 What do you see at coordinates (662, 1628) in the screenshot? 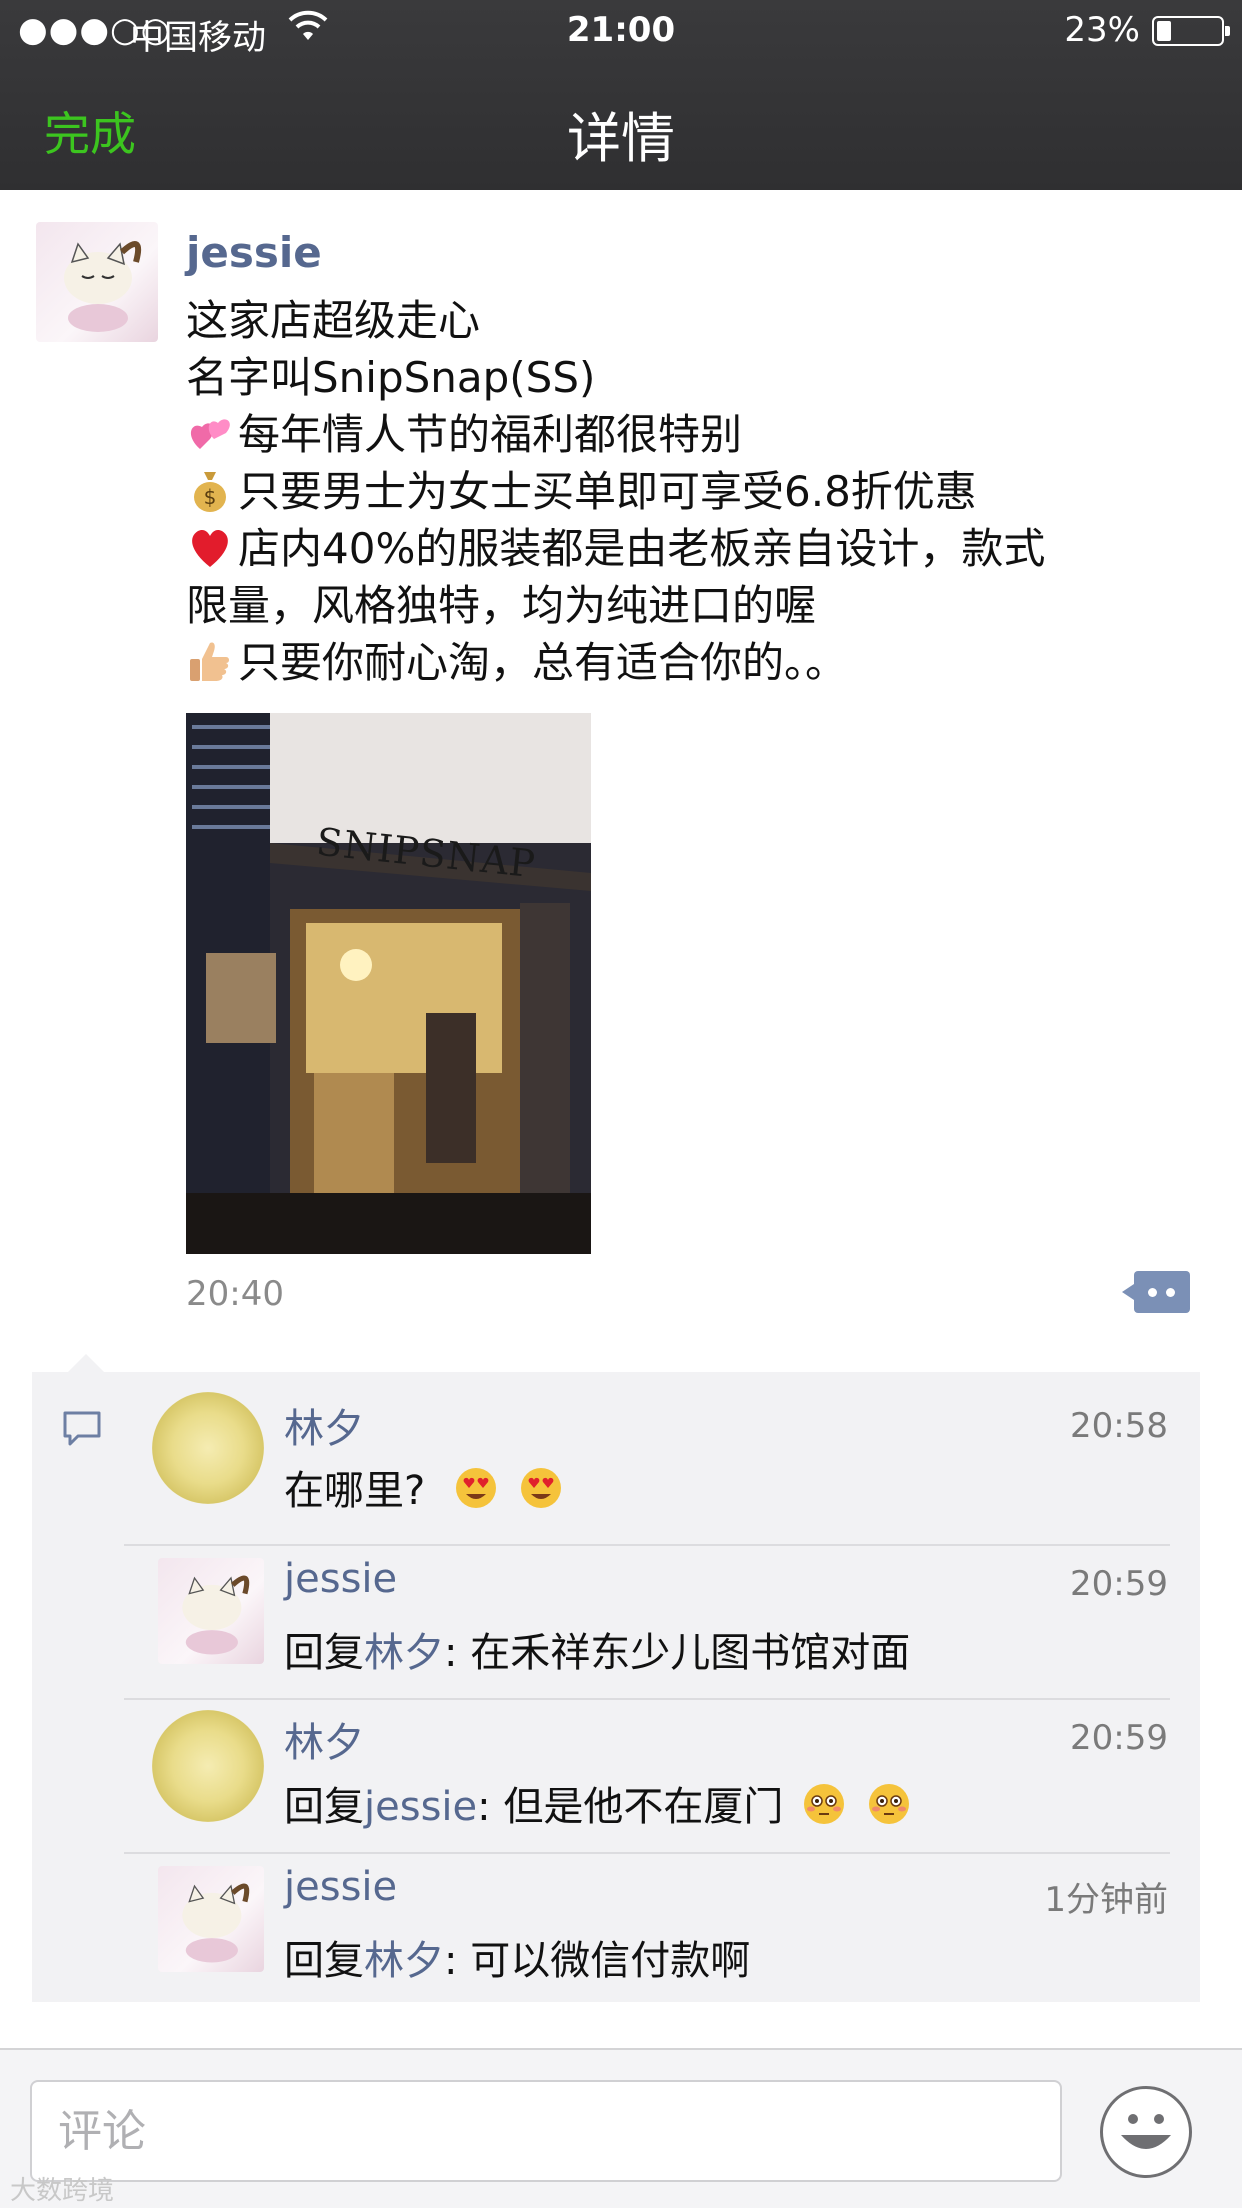
I see `comment-item: jessie 20:59 回复林夕: 在禾祥东少儿图书馆对面` at bounding box center [662, 1628].